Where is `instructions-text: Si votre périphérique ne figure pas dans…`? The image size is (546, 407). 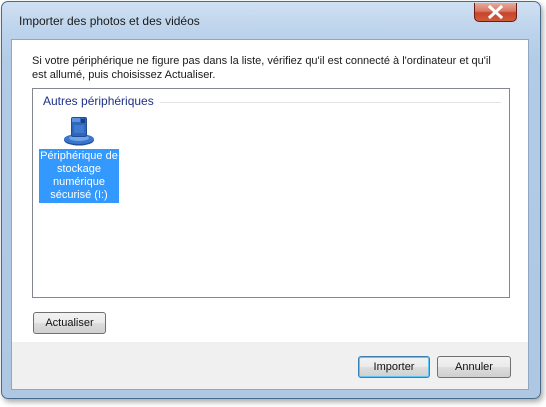 instructions-text: Si votre périphérique ne figure pas dans… is located at coordinates (261, 68).